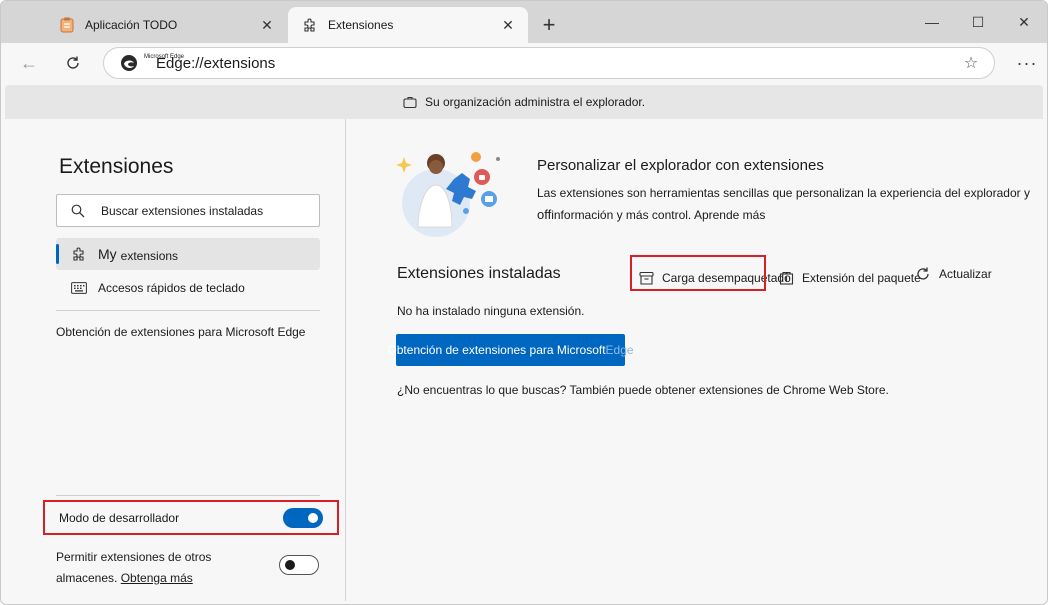  Describe the element at coordinates (544, 214) in the screenshot. I see `hero-description-fragment: off` at that location.